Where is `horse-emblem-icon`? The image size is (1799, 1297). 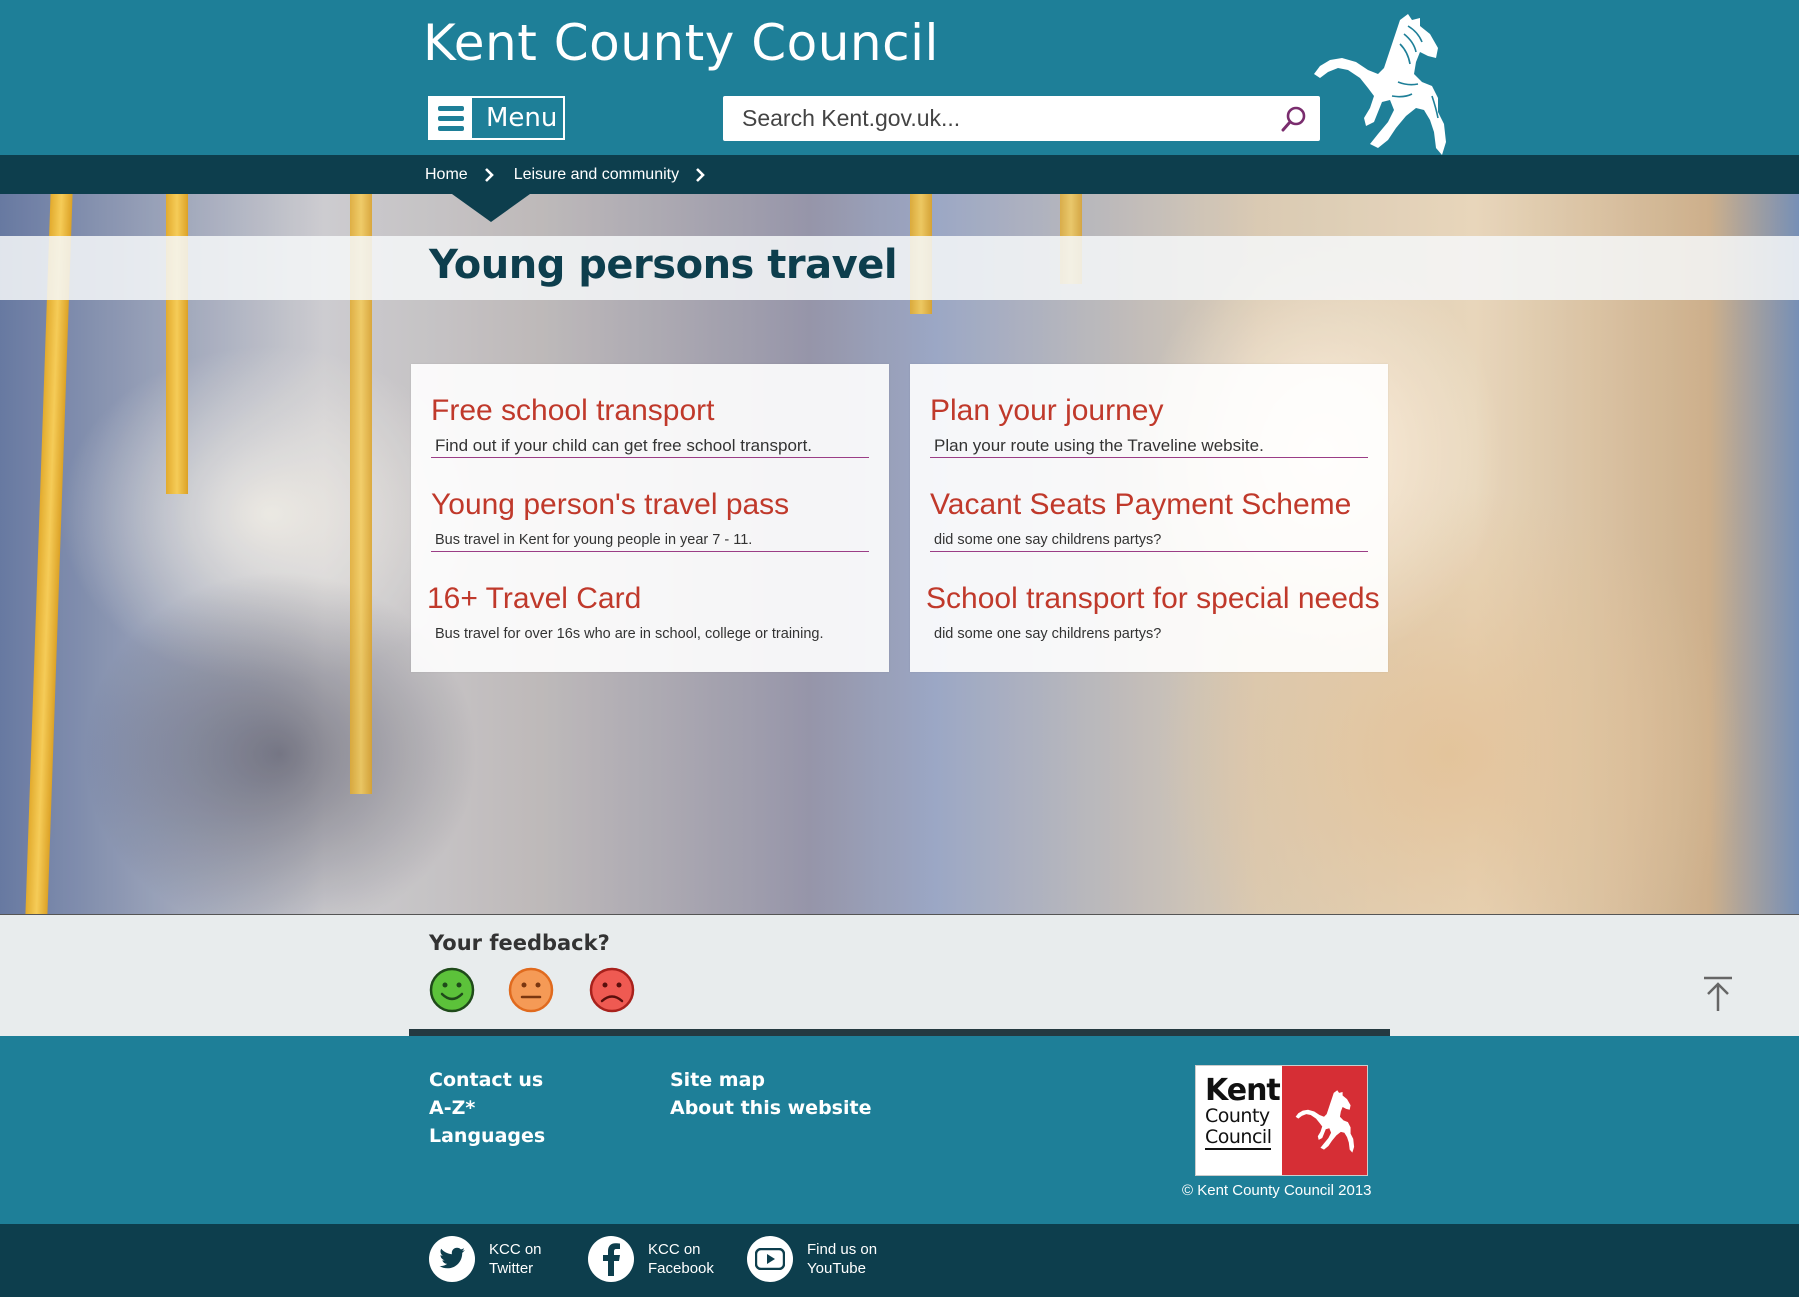
horse-emblem-icon is located at coordinates (1324, 1120).